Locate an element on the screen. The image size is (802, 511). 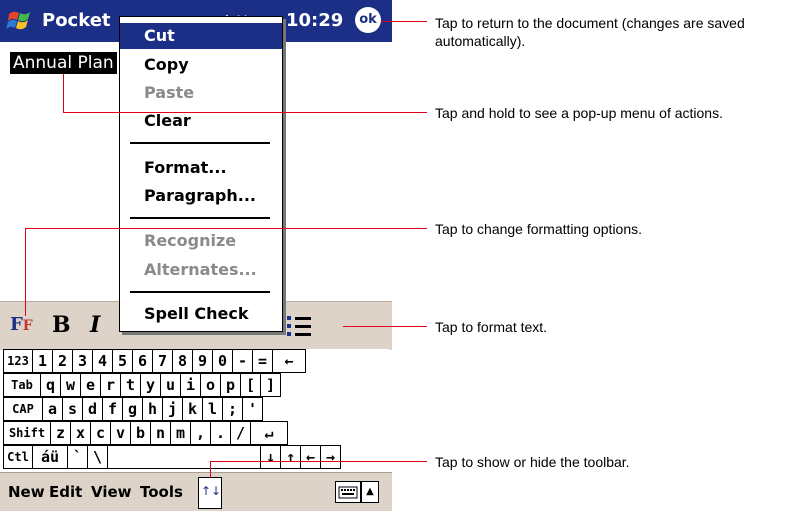
keyboard-row-qwerty: Tab q w e r t y u i o p[] is located at coordinates (142, 385).